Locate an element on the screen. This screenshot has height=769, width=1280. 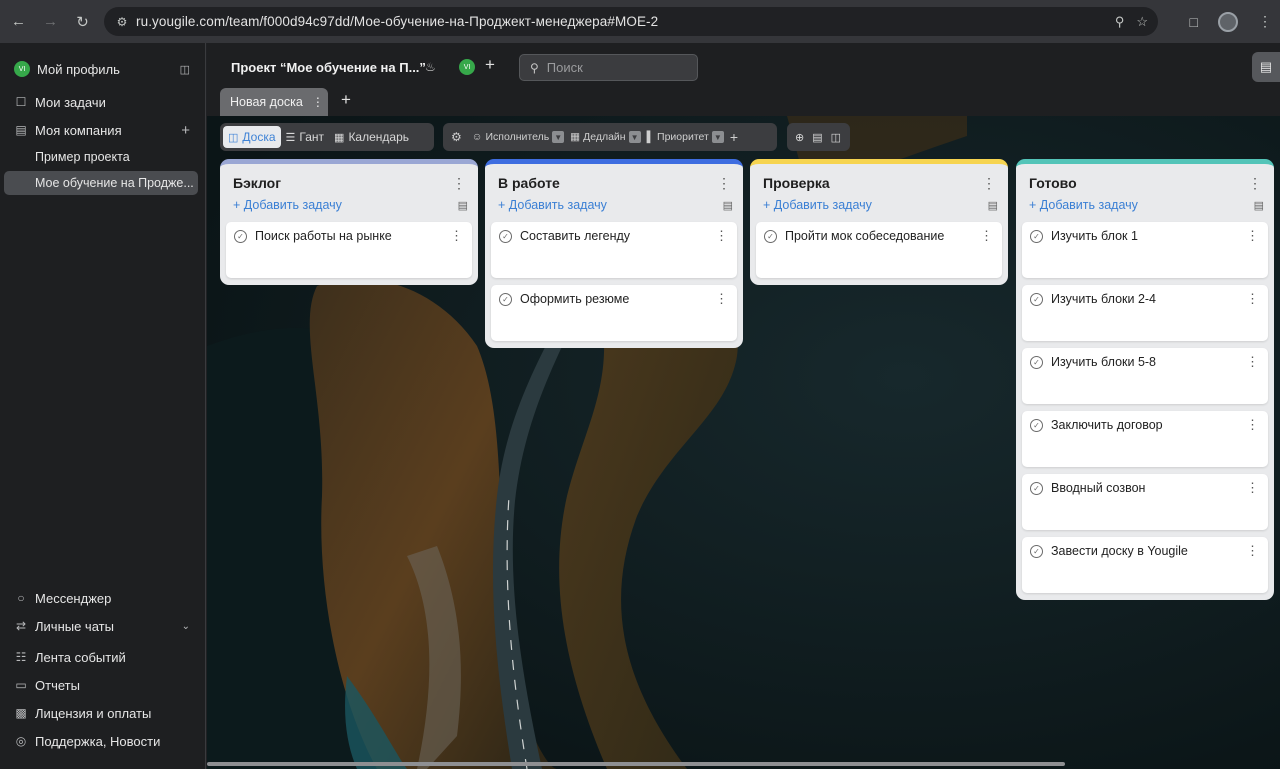
sidebar-project-example: Пример проекта is located at coordinates (82, 157).